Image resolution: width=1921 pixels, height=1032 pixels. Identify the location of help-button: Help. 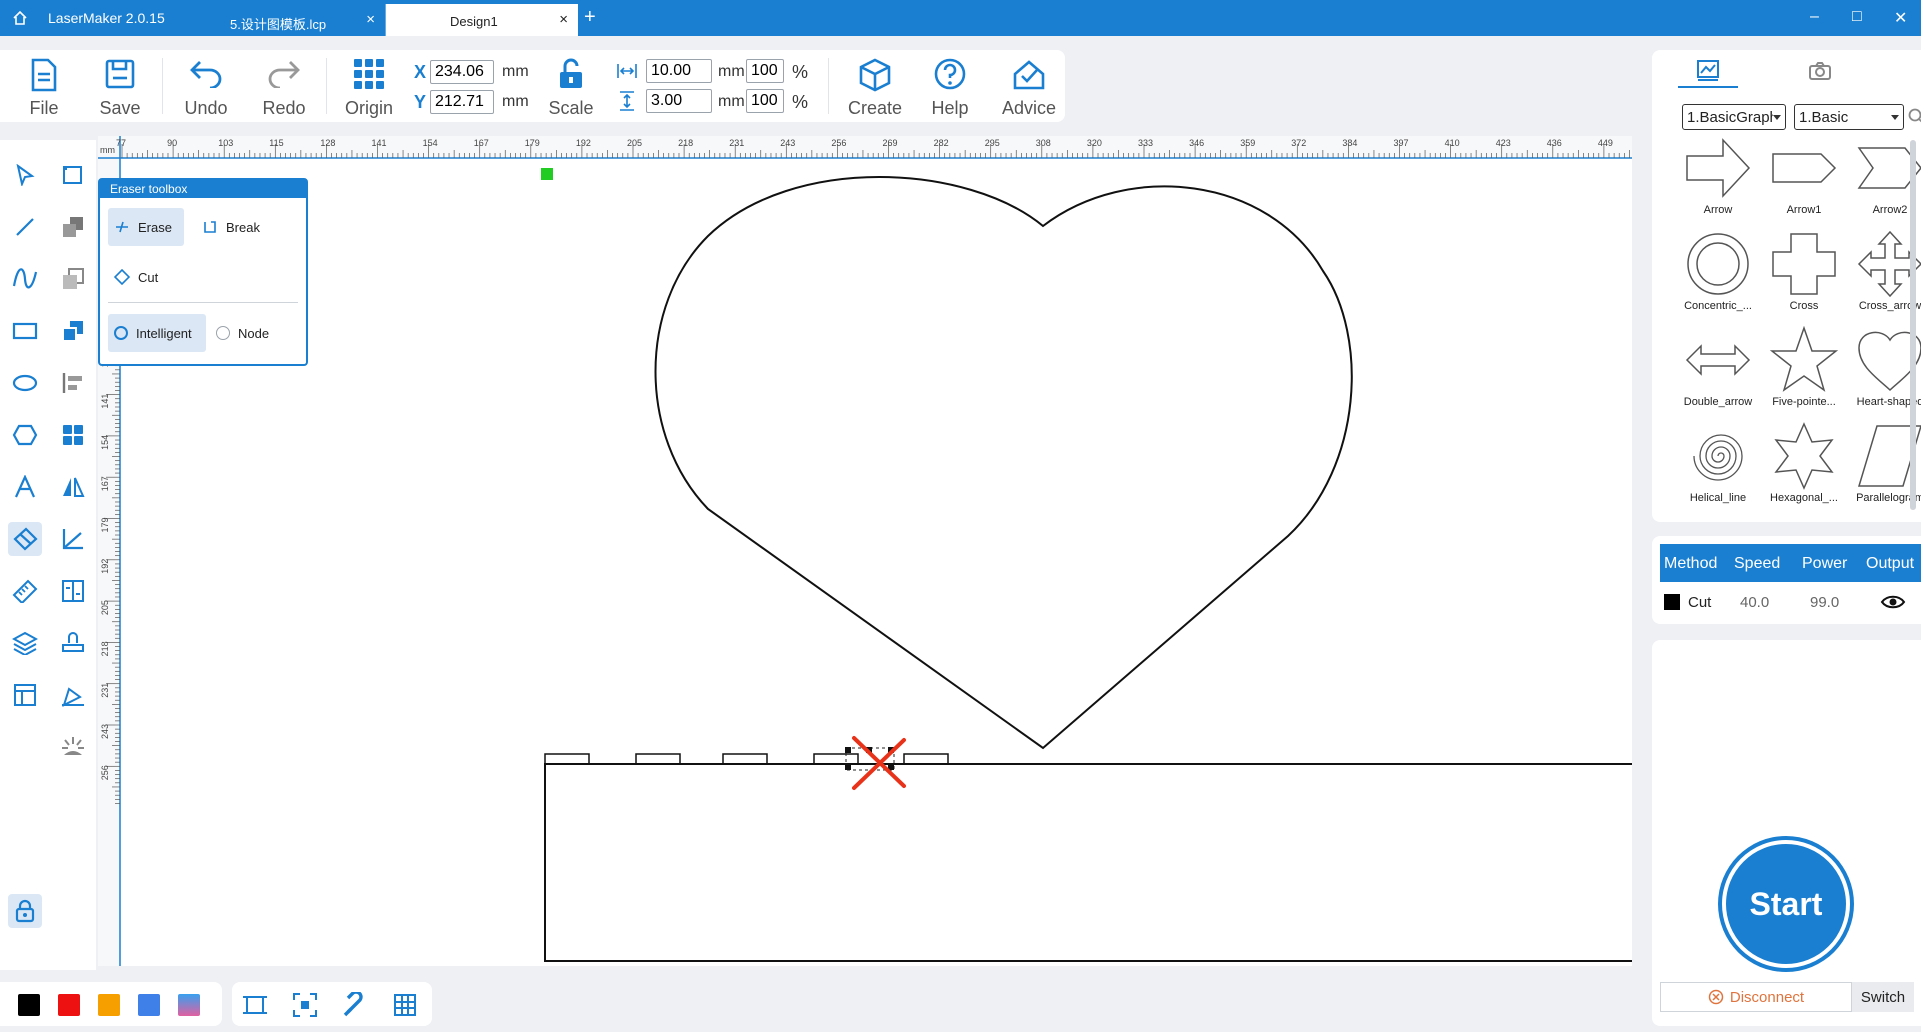
(950, 86).